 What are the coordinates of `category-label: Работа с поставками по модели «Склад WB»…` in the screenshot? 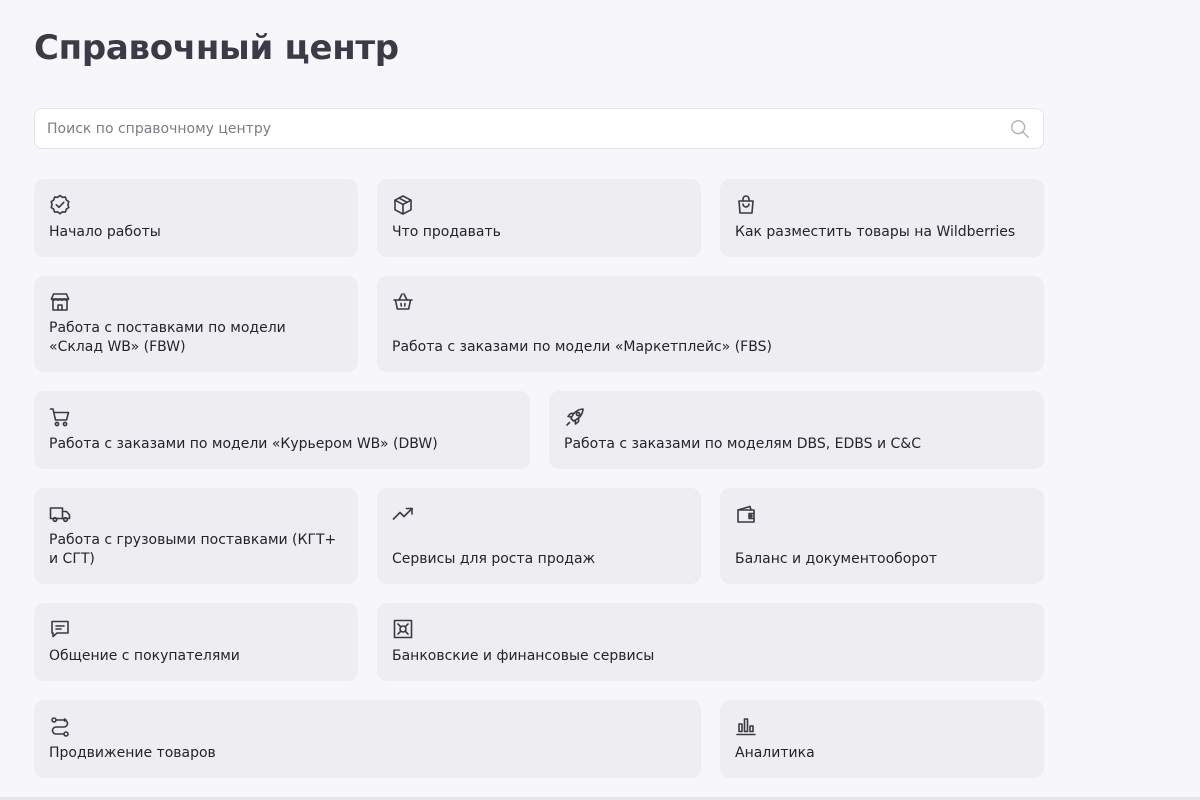 It's located at (167, 337).